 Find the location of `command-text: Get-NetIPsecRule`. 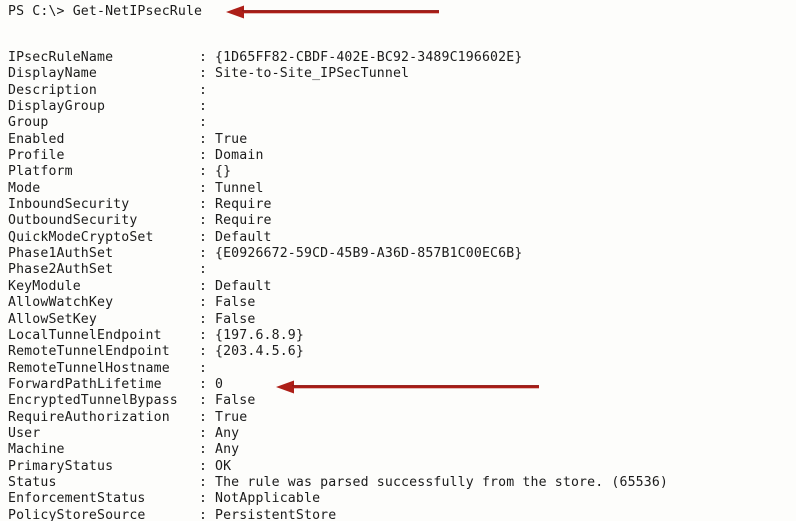

command-text: Get-NetIPsecRule is located at coordinates (137, 11).